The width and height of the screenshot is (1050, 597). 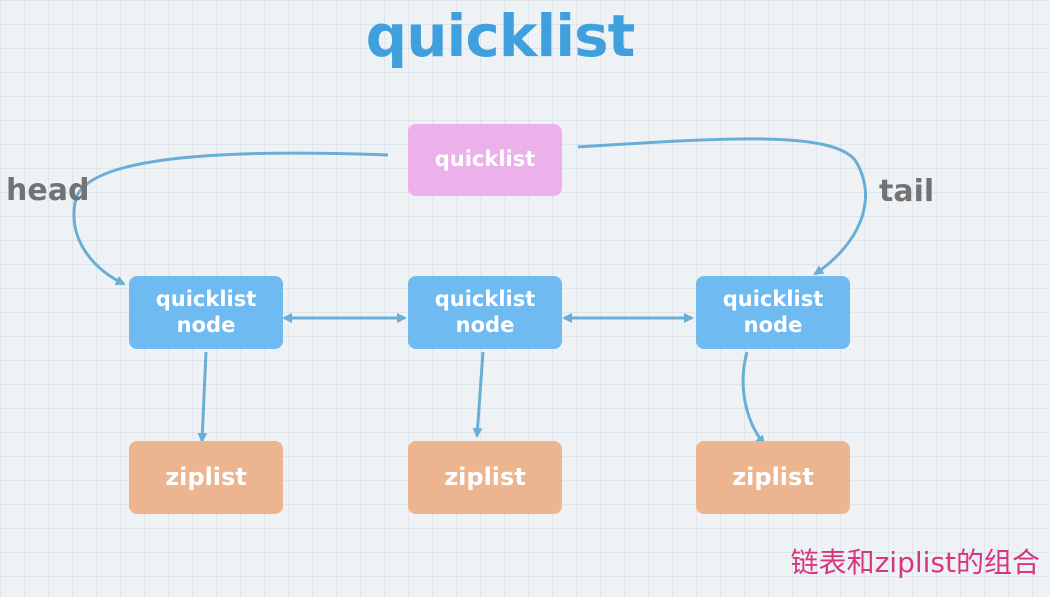 What do you see at coordinates (773, 324) in the screenshot?
I see `node-3-line2: node` at bounding box center [773, 324].